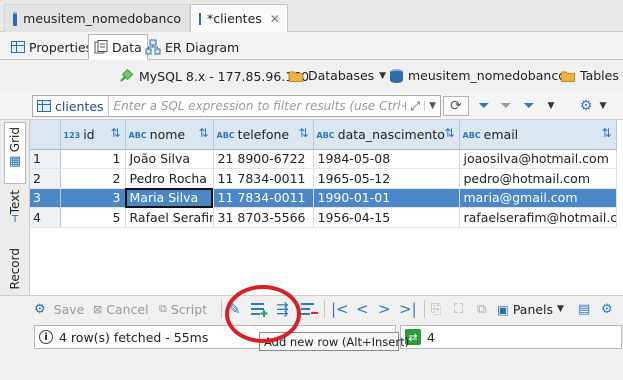 The image size is (623, 380). I want to click on script-button: ⧉ Script, so click(183, 309).